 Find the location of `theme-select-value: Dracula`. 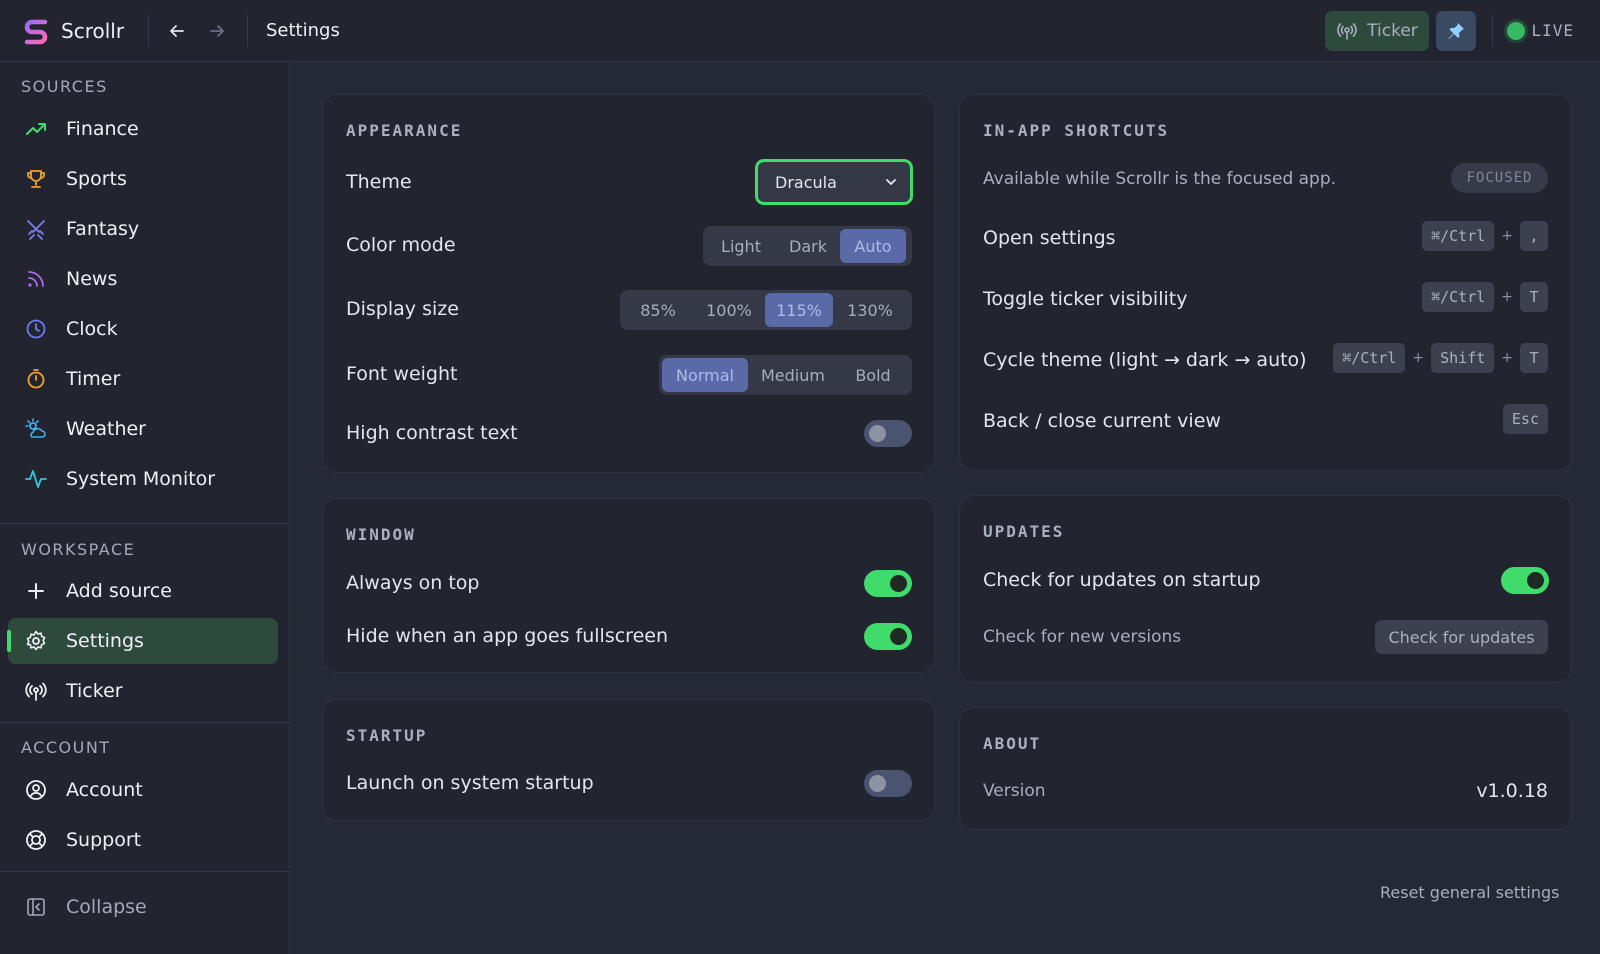

theme-select-value: Dracula is located at coordinates (806, 182).